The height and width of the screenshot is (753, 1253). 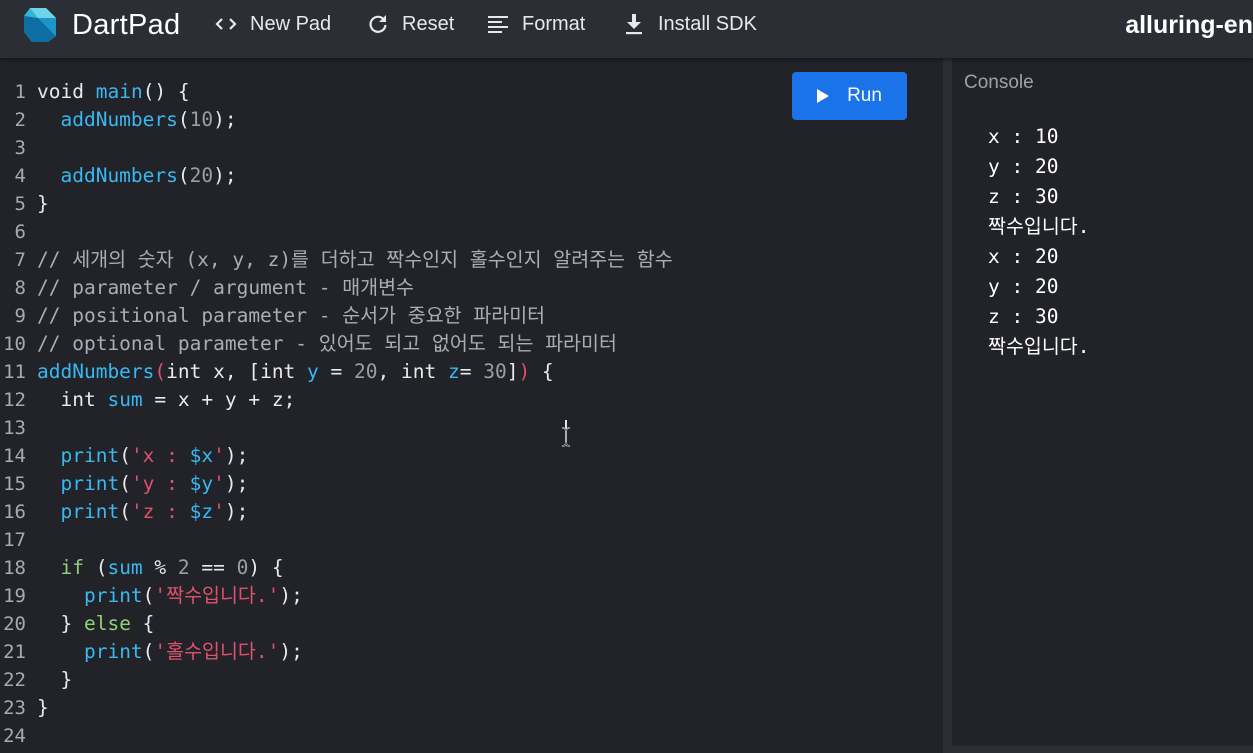 What do you see at coordinates (947, 405) in the screenshot?
I see `panel-splitter` at bounding box center [947, 405].